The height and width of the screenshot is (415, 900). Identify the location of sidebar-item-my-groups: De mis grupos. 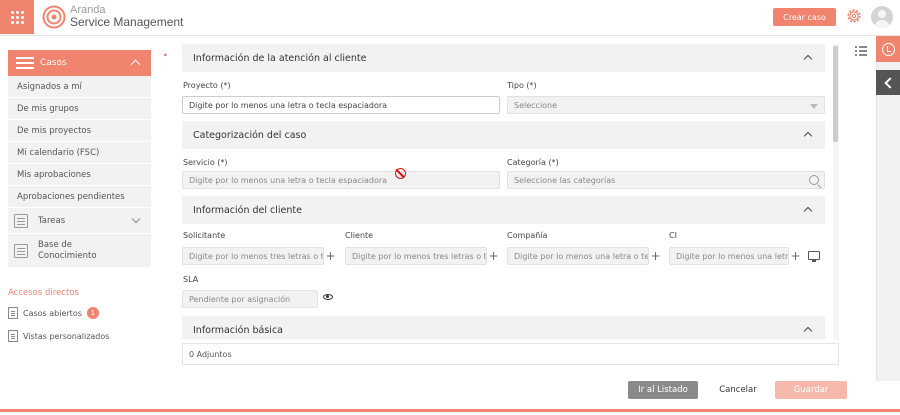
(79, 109).